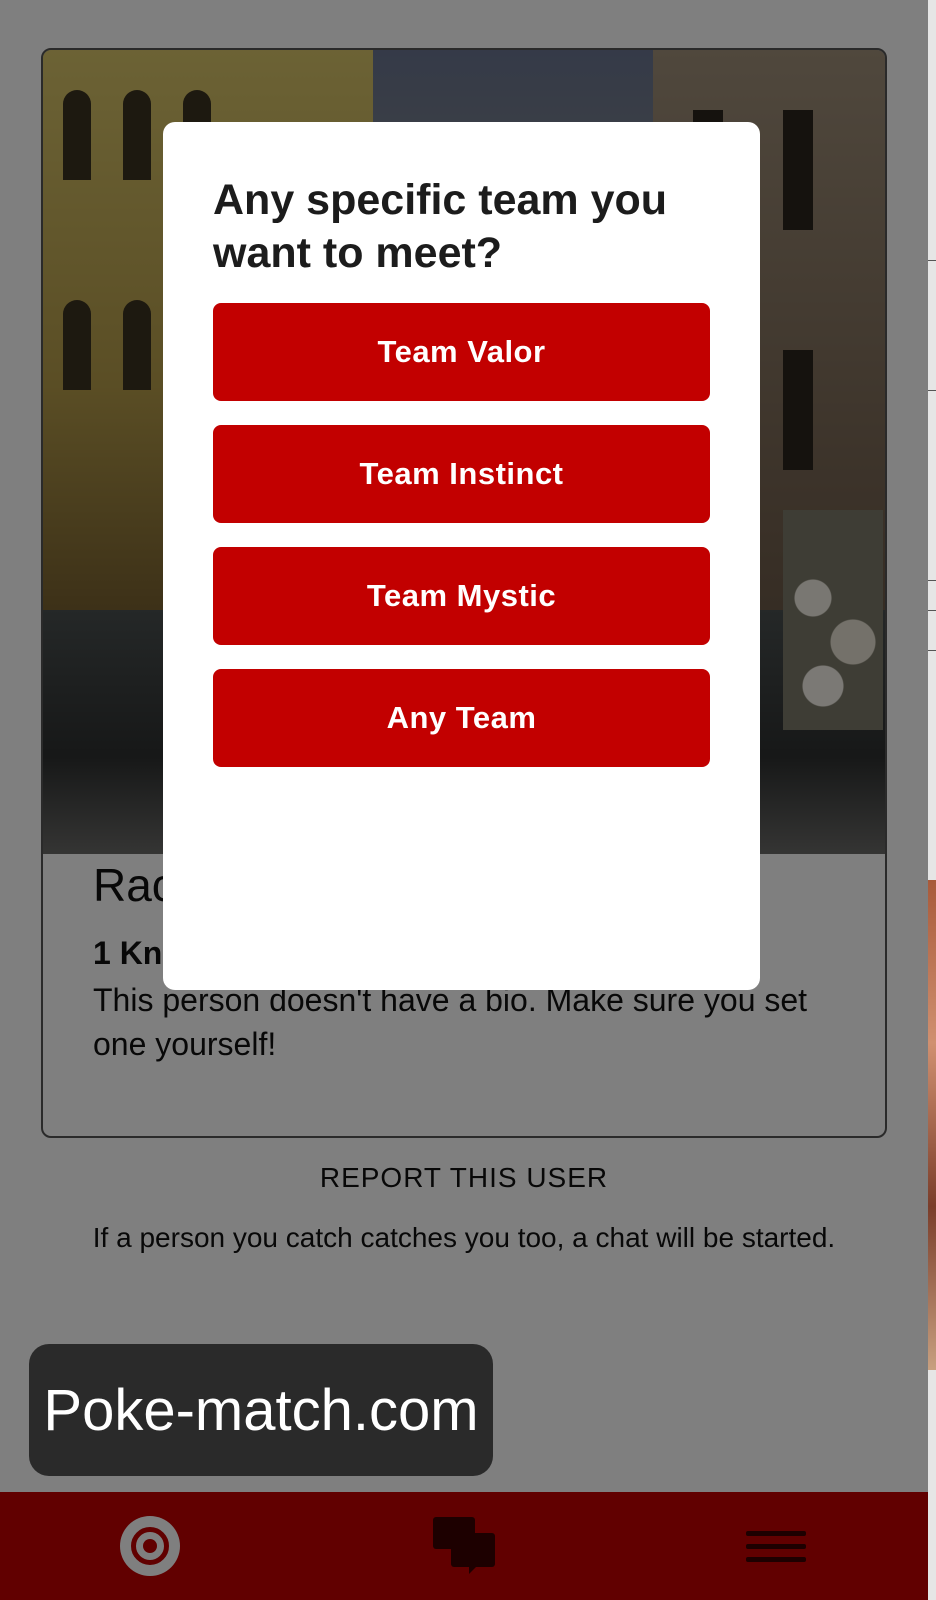 The image size is (936, 1600). Describe the element at coordinates (461, 596) in the screenshot. I see `team-mystic-button: Team Mystic` at that location.